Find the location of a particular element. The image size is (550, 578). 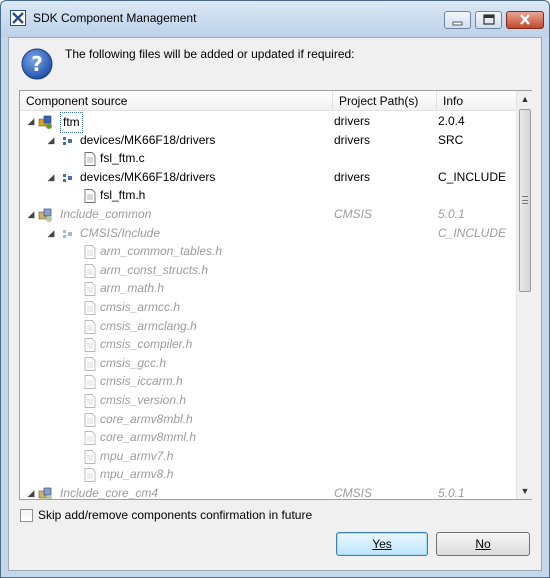

tree-row: ◢ ftm drivers 2.0.4 is located at coordinates (268, 122).